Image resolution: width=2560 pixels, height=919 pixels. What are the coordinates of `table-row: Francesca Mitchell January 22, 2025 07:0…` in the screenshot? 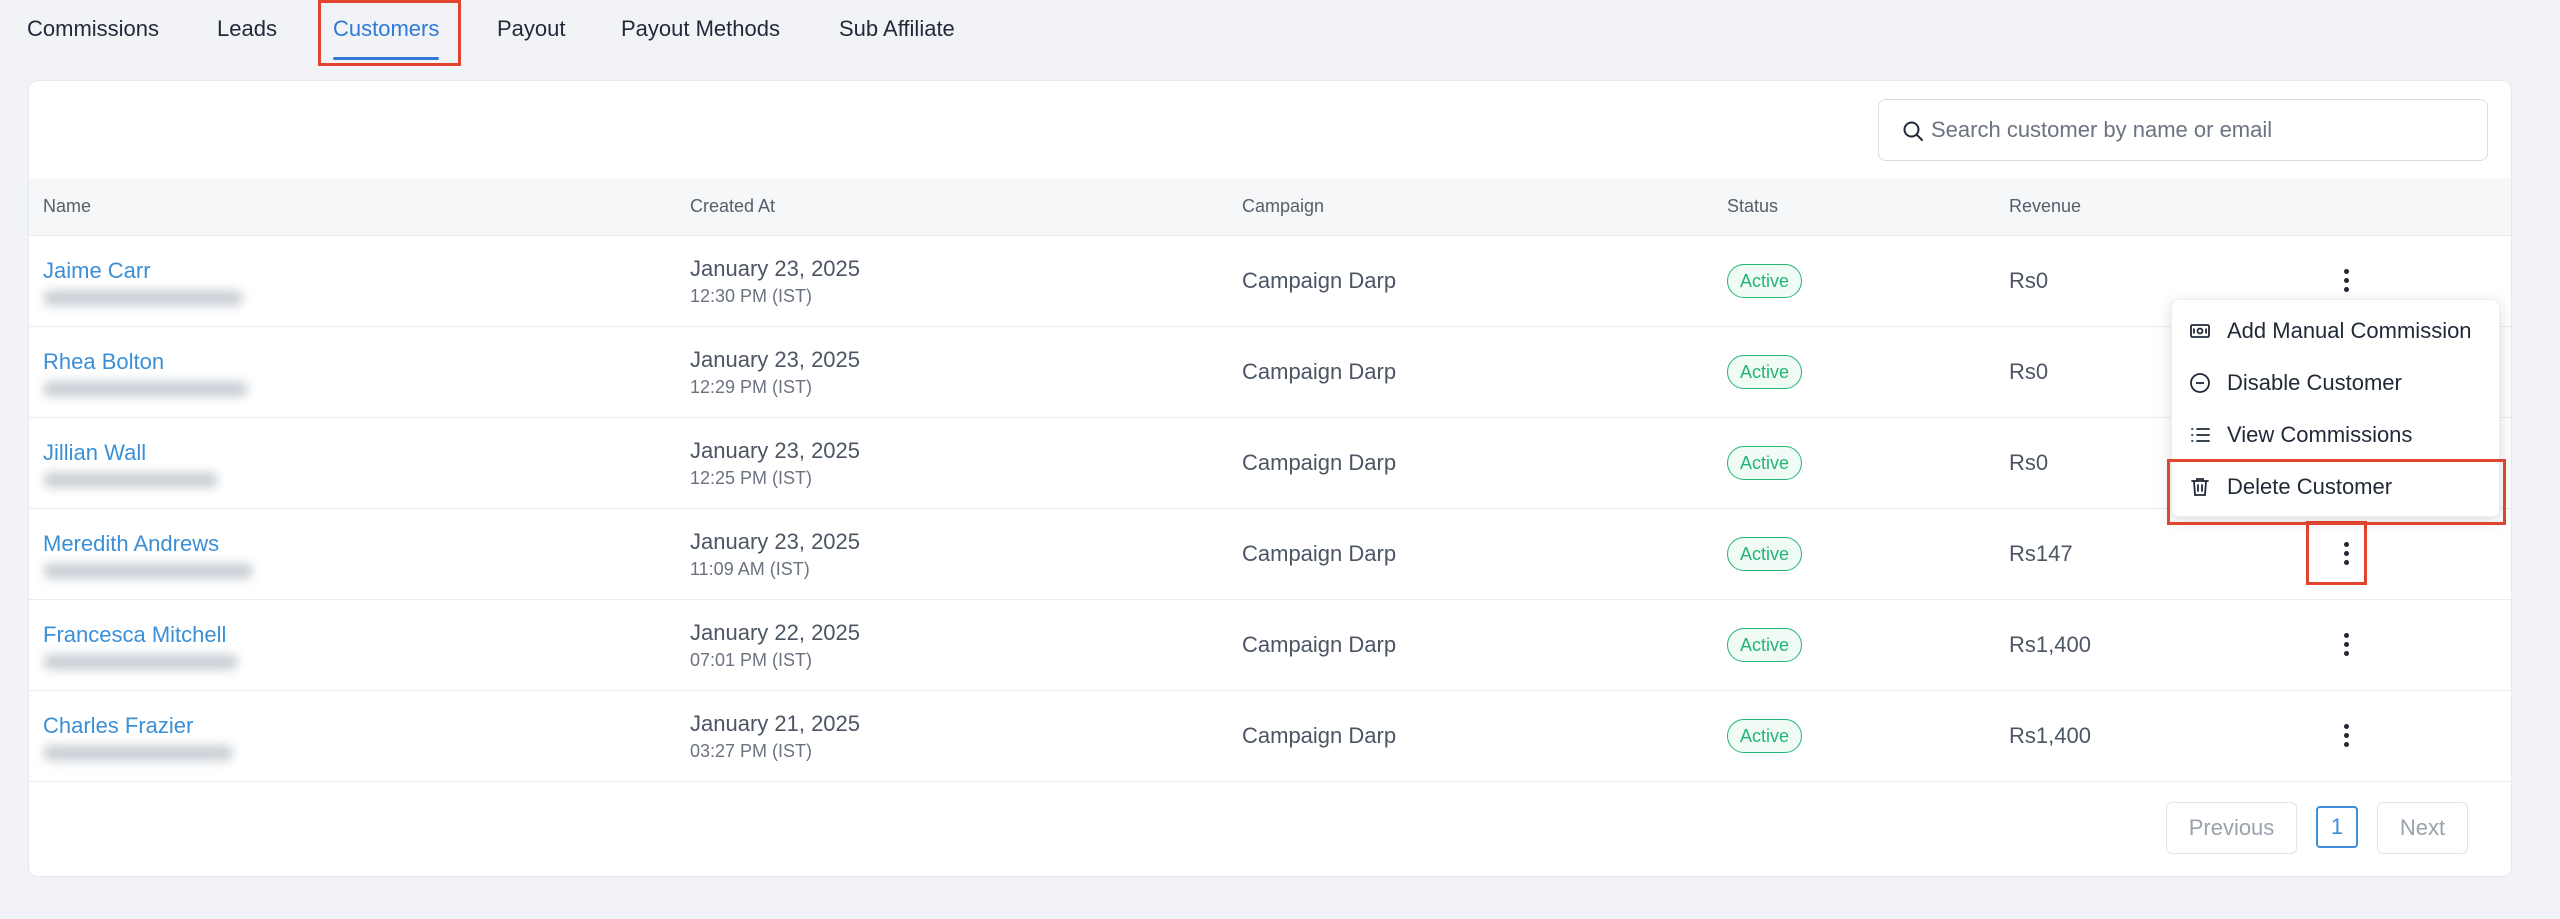 It's located at (1270, 645).